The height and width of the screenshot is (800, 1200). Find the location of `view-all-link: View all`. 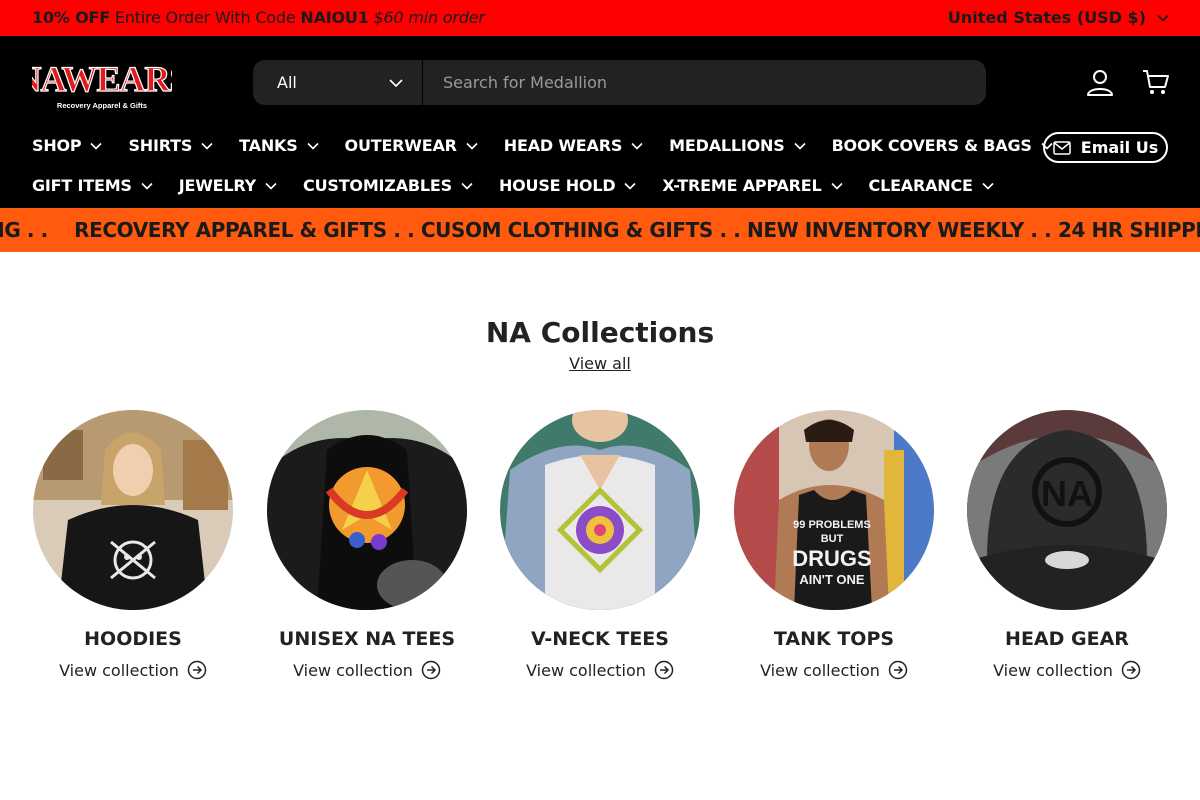

view-all-link: View all is located at coordinates (600, 363).